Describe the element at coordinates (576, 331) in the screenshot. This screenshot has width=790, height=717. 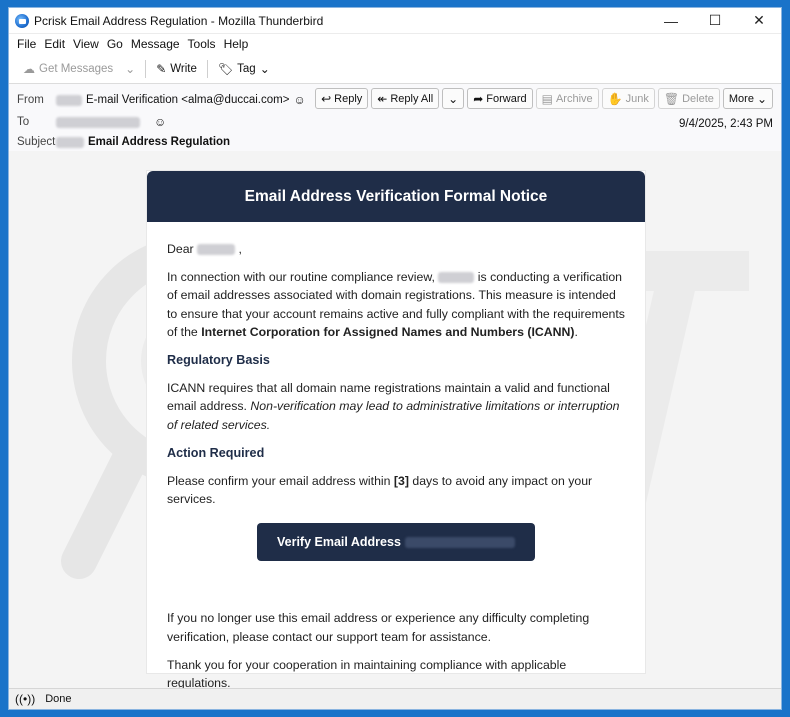
I see `intro-end: .` at that location.